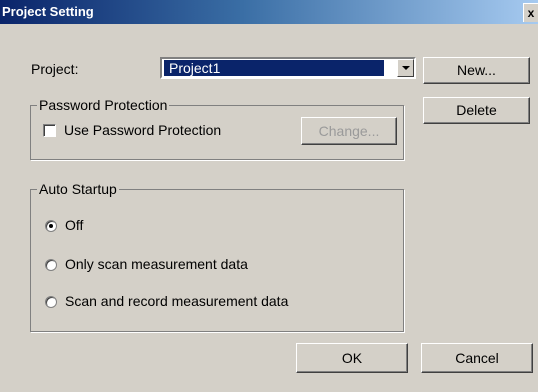 The image size is (538, 392). I want to click on radio-only-scan, so click(51, 265).